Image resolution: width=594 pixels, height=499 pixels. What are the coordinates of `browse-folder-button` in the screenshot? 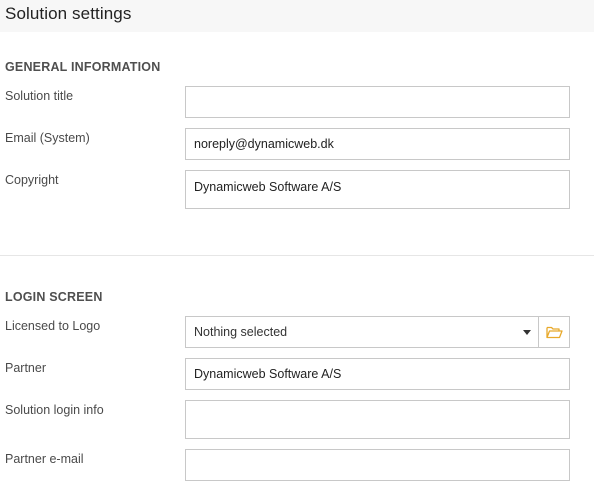 It's located at (554, 332).